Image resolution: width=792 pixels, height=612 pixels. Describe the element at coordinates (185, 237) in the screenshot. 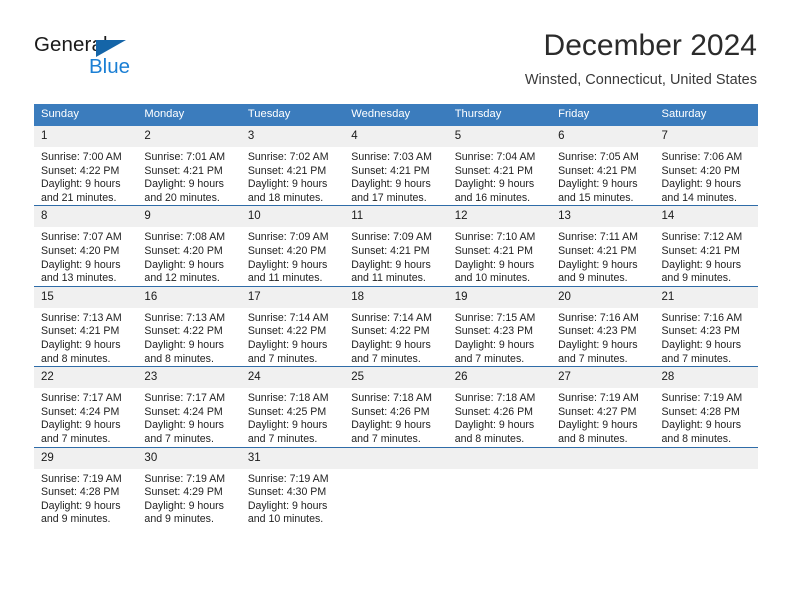

I see `sunrise-text: Sunrise: 7:08 AM` at that location.